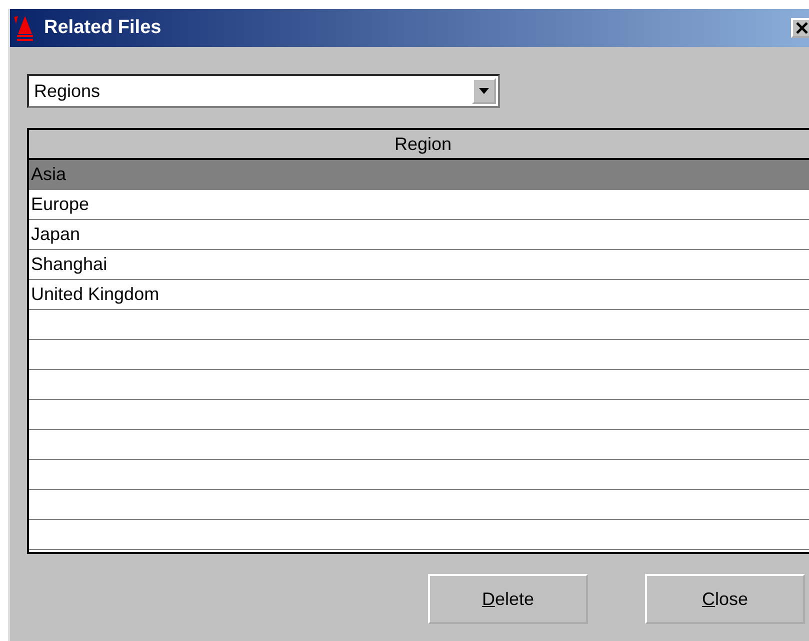 Image resolution: width=809 pixels, height=641 pixels. What do you see at coordinates (725, 599) in the screenshot?
I see `dialog-button: Close` at bounding box center [725, 599].